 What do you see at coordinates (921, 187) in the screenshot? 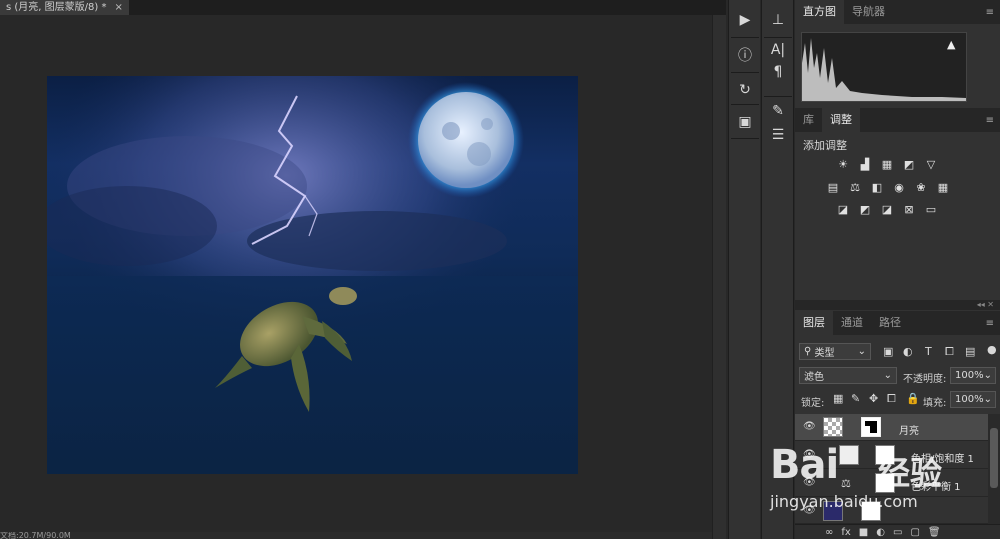
I see `channel-mixer-icon: ❀` at bounding box center [921, 187].